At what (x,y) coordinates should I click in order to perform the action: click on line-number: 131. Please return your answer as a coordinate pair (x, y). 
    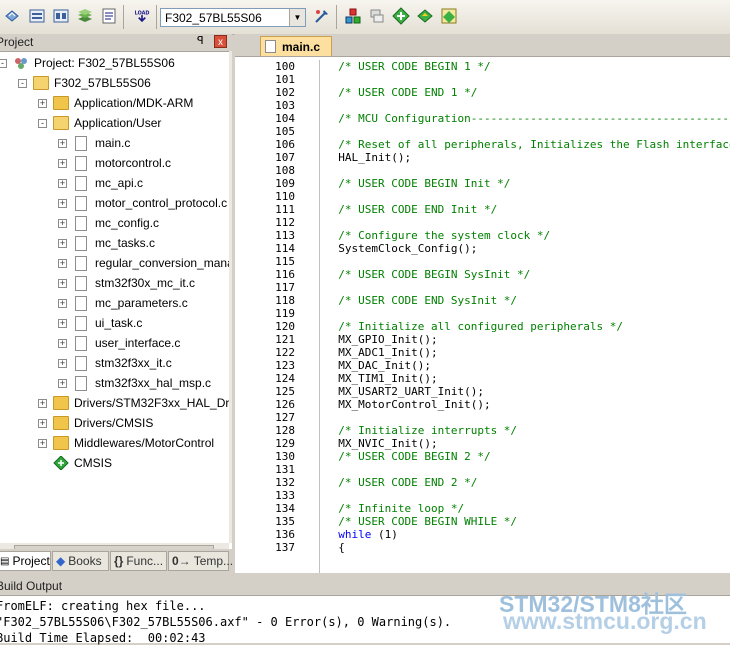
    Looking at the image, I should click on (285, 469).